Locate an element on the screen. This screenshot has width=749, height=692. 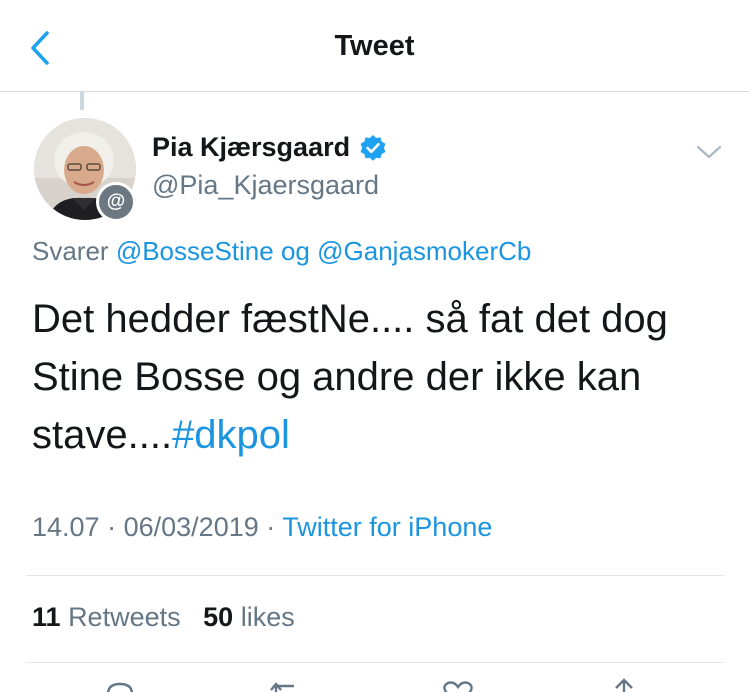
author-handle: @Pia_Kjaersgaard is located at coordinates (265, 185).